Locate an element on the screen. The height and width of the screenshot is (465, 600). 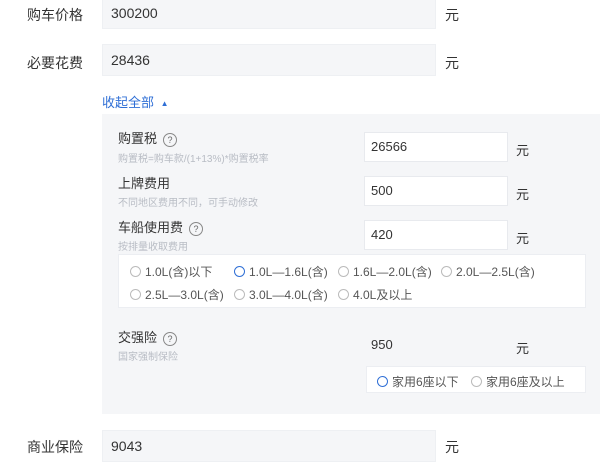
compulsory-insurance-label: 交强险 is located at coordinates (138, 337).